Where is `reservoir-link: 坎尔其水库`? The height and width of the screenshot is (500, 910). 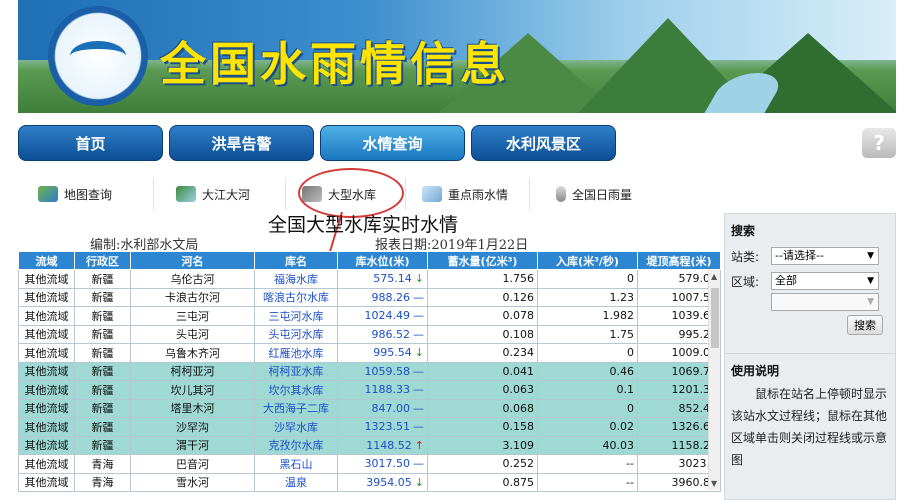
reservoir-link: 坎尔其水库 is located at coordinates (296, 390).